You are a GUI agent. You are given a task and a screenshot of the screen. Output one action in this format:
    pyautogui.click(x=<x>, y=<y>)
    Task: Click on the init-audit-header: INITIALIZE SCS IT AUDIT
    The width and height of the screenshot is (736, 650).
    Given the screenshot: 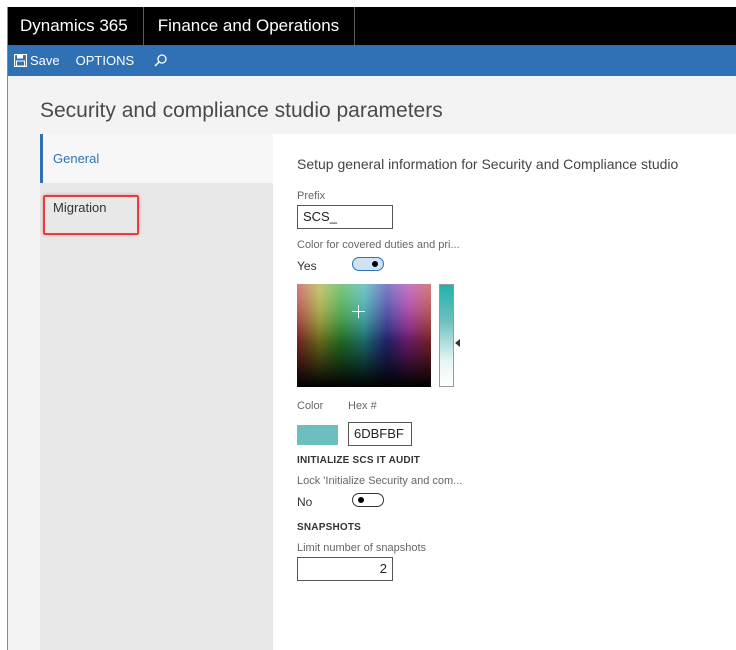 What is the action you would take?
    pyautogui.click(x=359, y=460)
    